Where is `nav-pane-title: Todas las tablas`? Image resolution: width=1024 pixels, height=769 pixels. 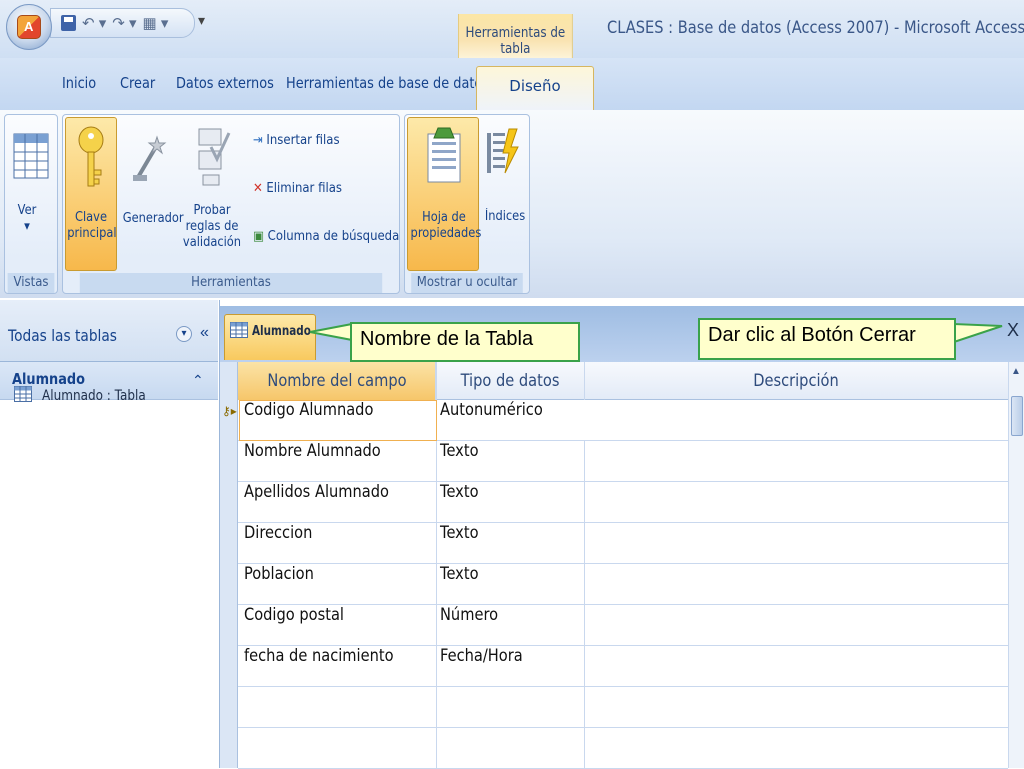
nav-pane-title: Todas las tablas is located at coordinates (62, 335).